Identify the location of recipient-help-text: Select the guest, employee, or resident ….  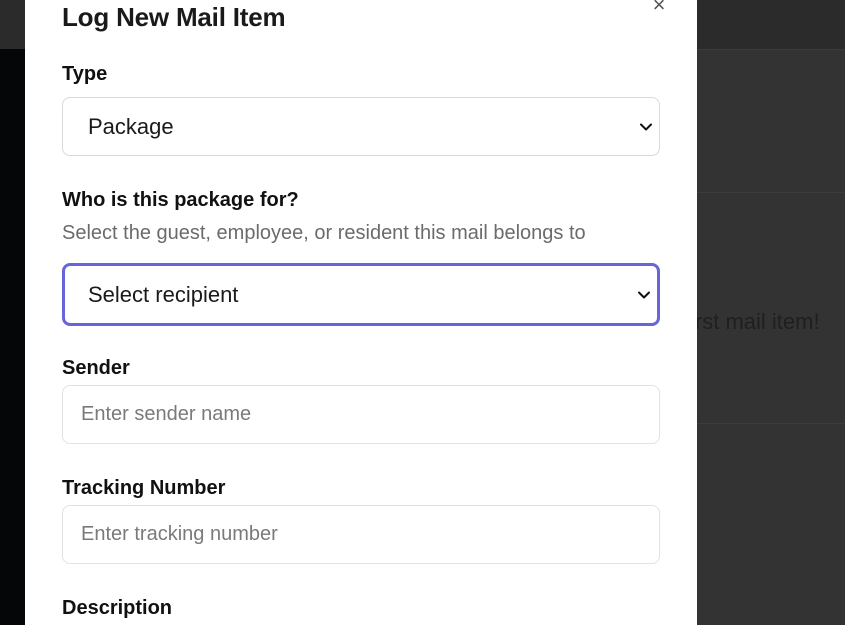
(324, 233).